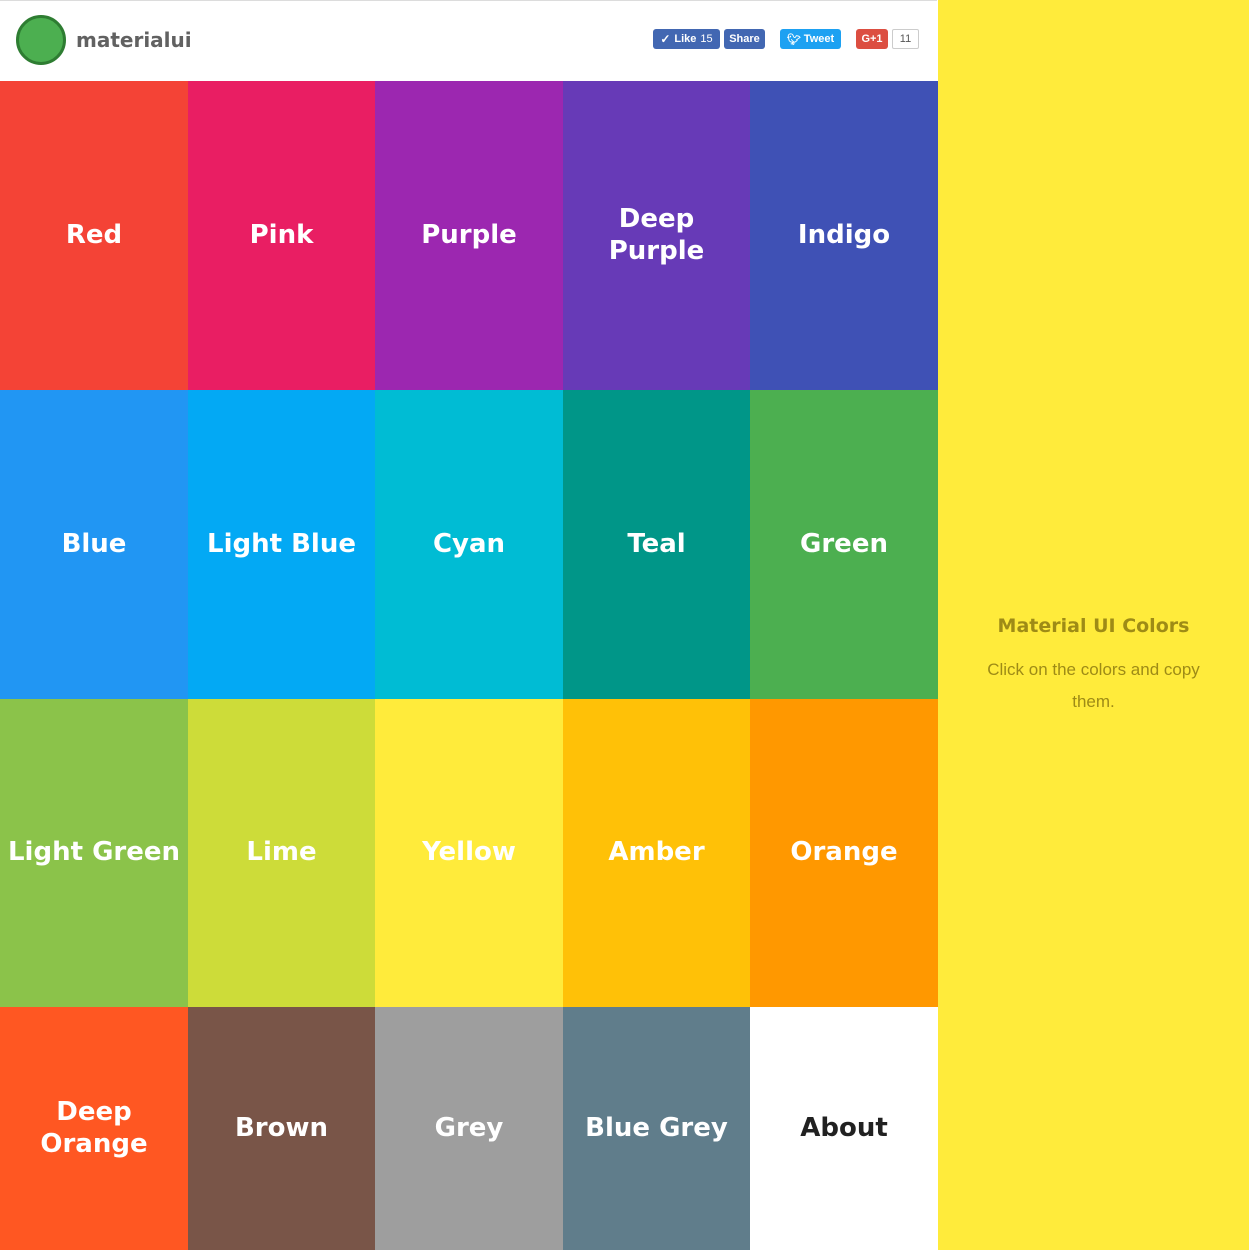  What do you see at coordinates (94, 235) in the screenshot?
I see `color-tile-red: Red` at bounding box center [94, 235].